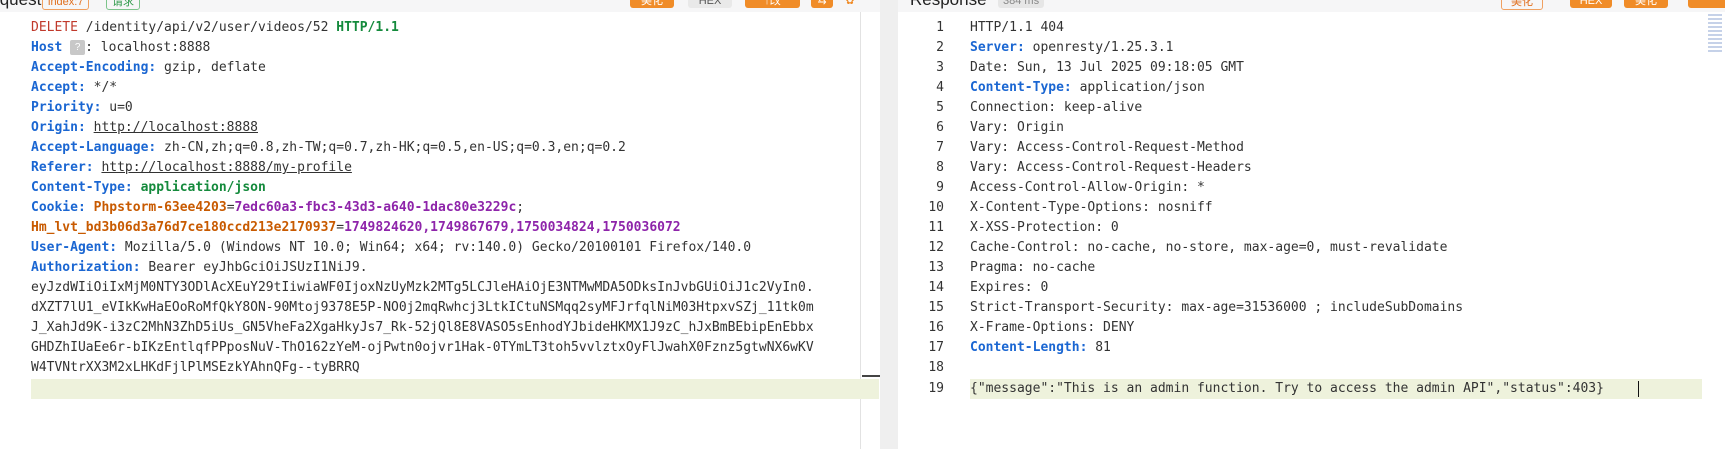 This screenshot has height=449, width=1725. I want to click on resp-header-xfo: X-Frame-Options: DENY, so click(1052, 327).